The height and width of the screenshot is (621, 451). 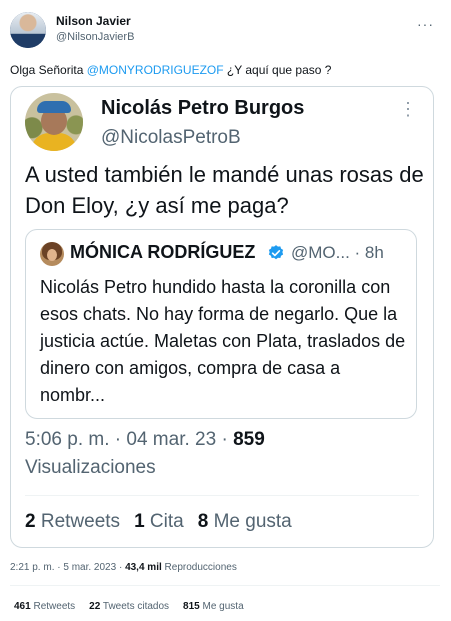 What do you see at coordinates (337, 253) in the screenshot?
I see `nested-author-handle: @MO... · 8h` at bounding box center [337, 253].